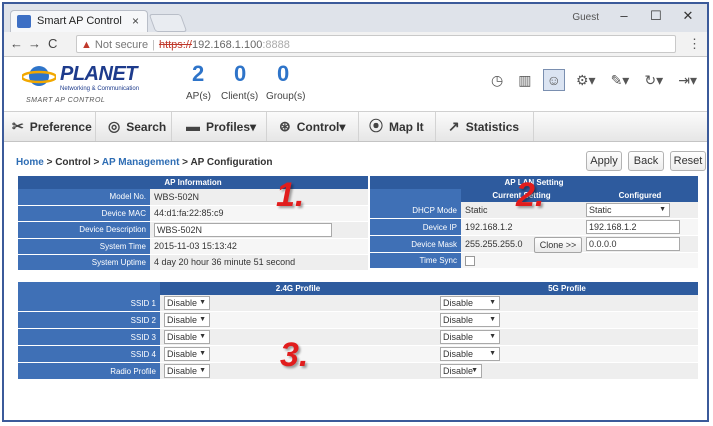 This screenshot has height=426, width=713. Describe the element at coordinates (290, 195) in the screenshot. I see `annotation-1: 1.` at that location.